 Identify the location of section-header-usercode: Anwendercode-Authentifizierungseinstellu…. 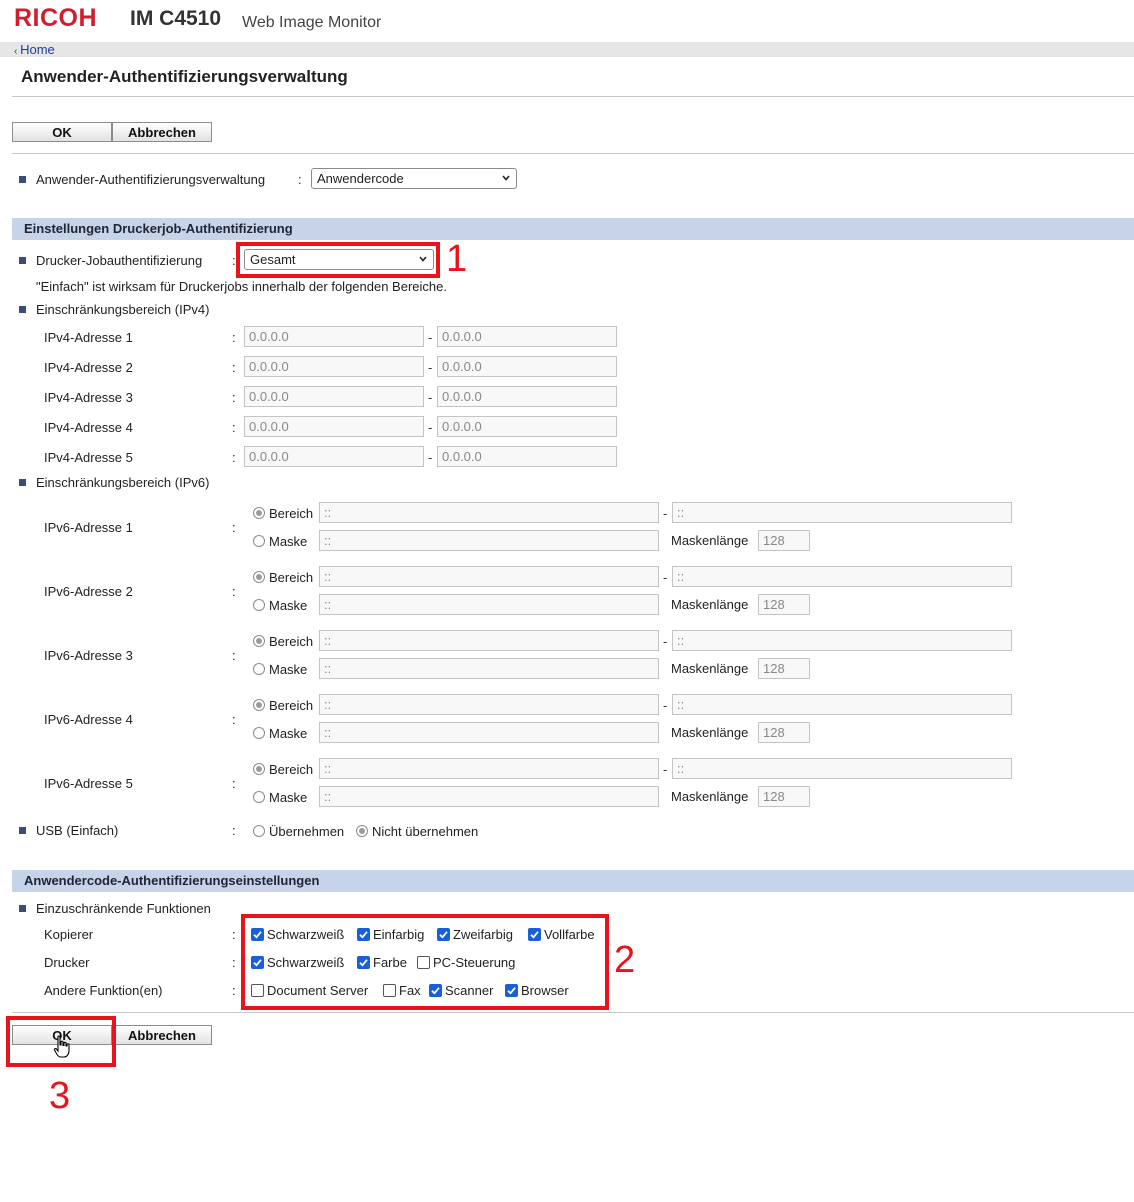
(573, 881).